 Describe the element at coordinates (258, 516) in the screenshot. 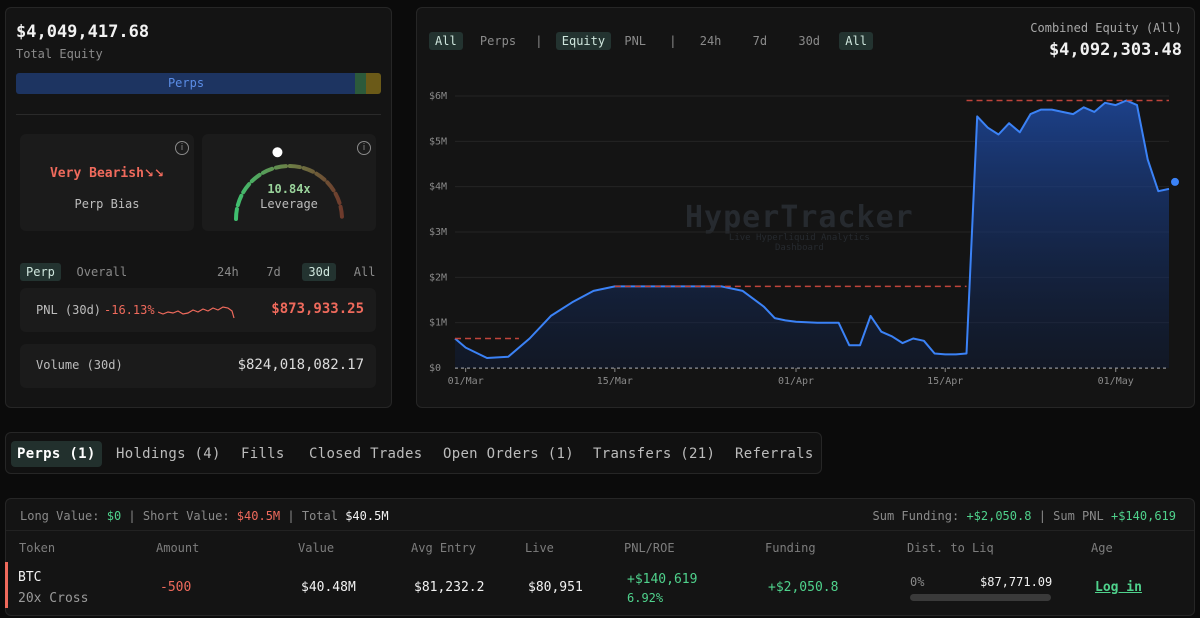

I see `short-value: $40.5M` at that location.